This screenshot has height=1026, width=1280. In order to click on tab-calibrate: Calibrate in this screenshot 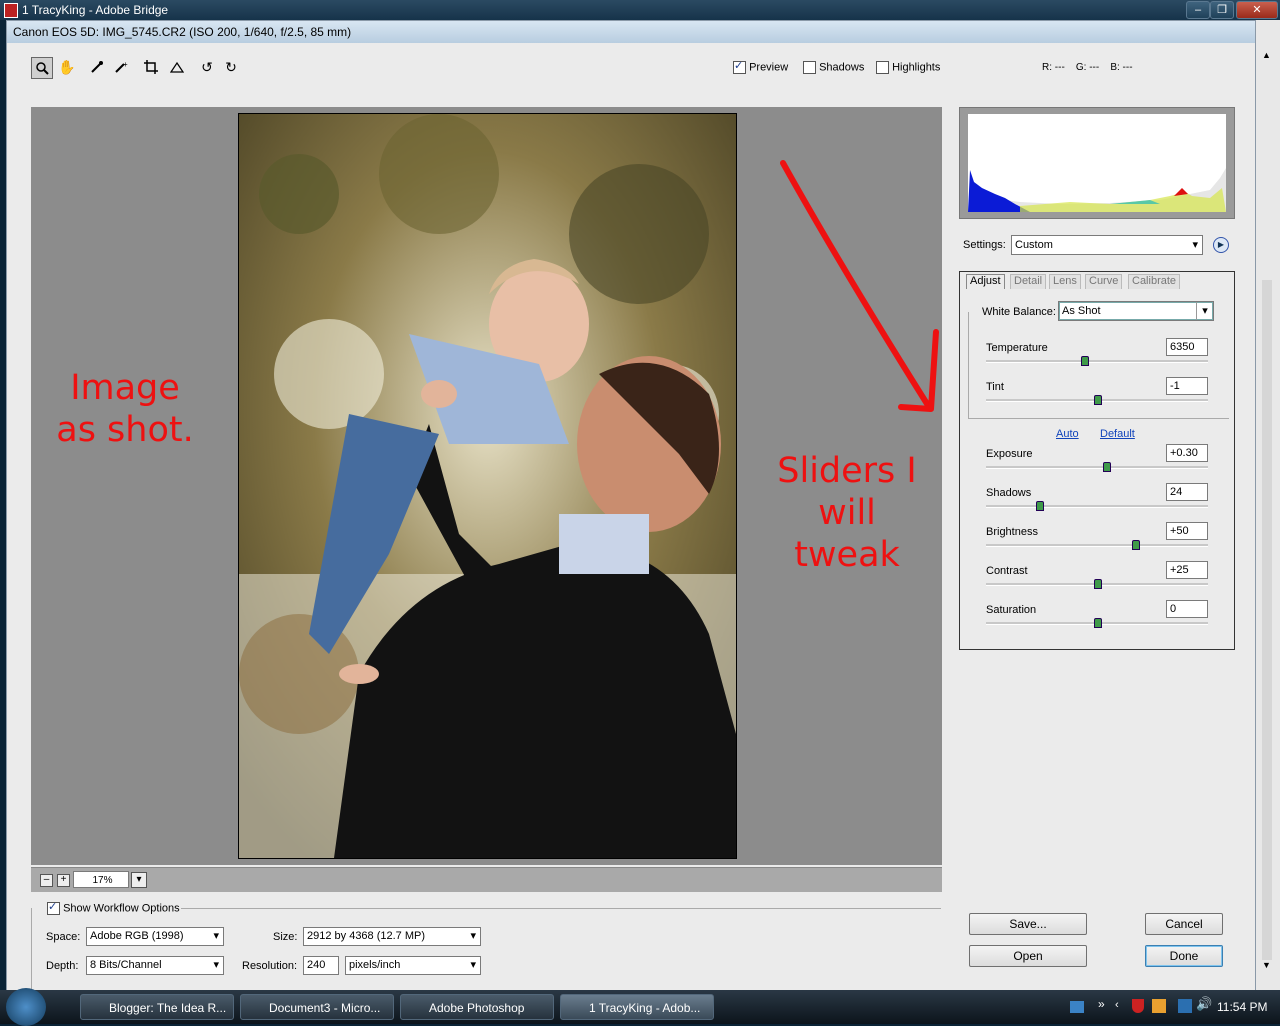, I will do `click(1154, 281)`.